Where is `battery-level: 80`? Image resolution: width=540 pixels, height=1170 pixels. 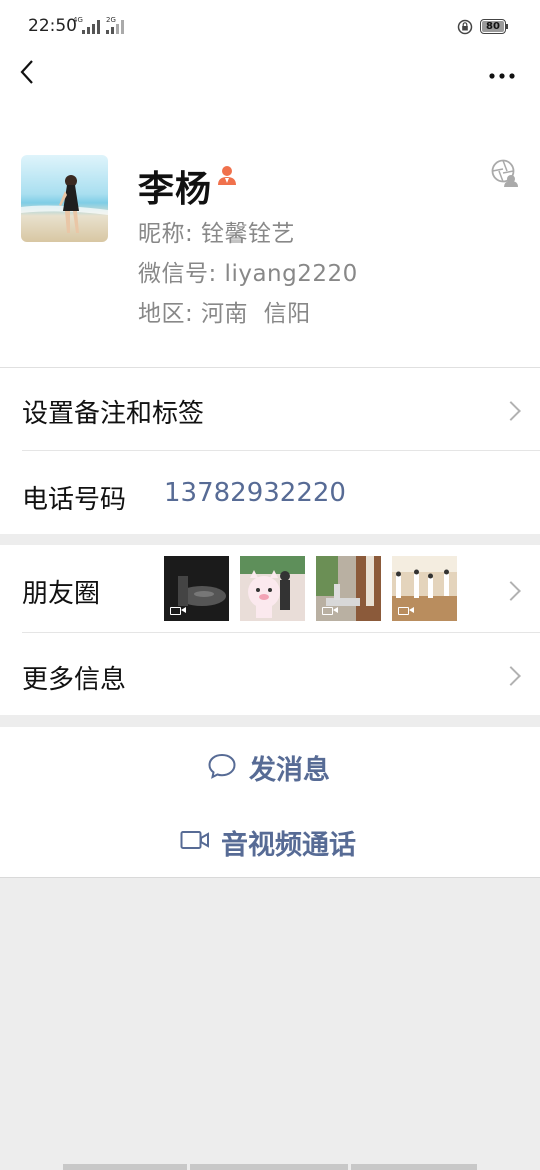 battery-level: 80 is located at coordinates (493, 26).